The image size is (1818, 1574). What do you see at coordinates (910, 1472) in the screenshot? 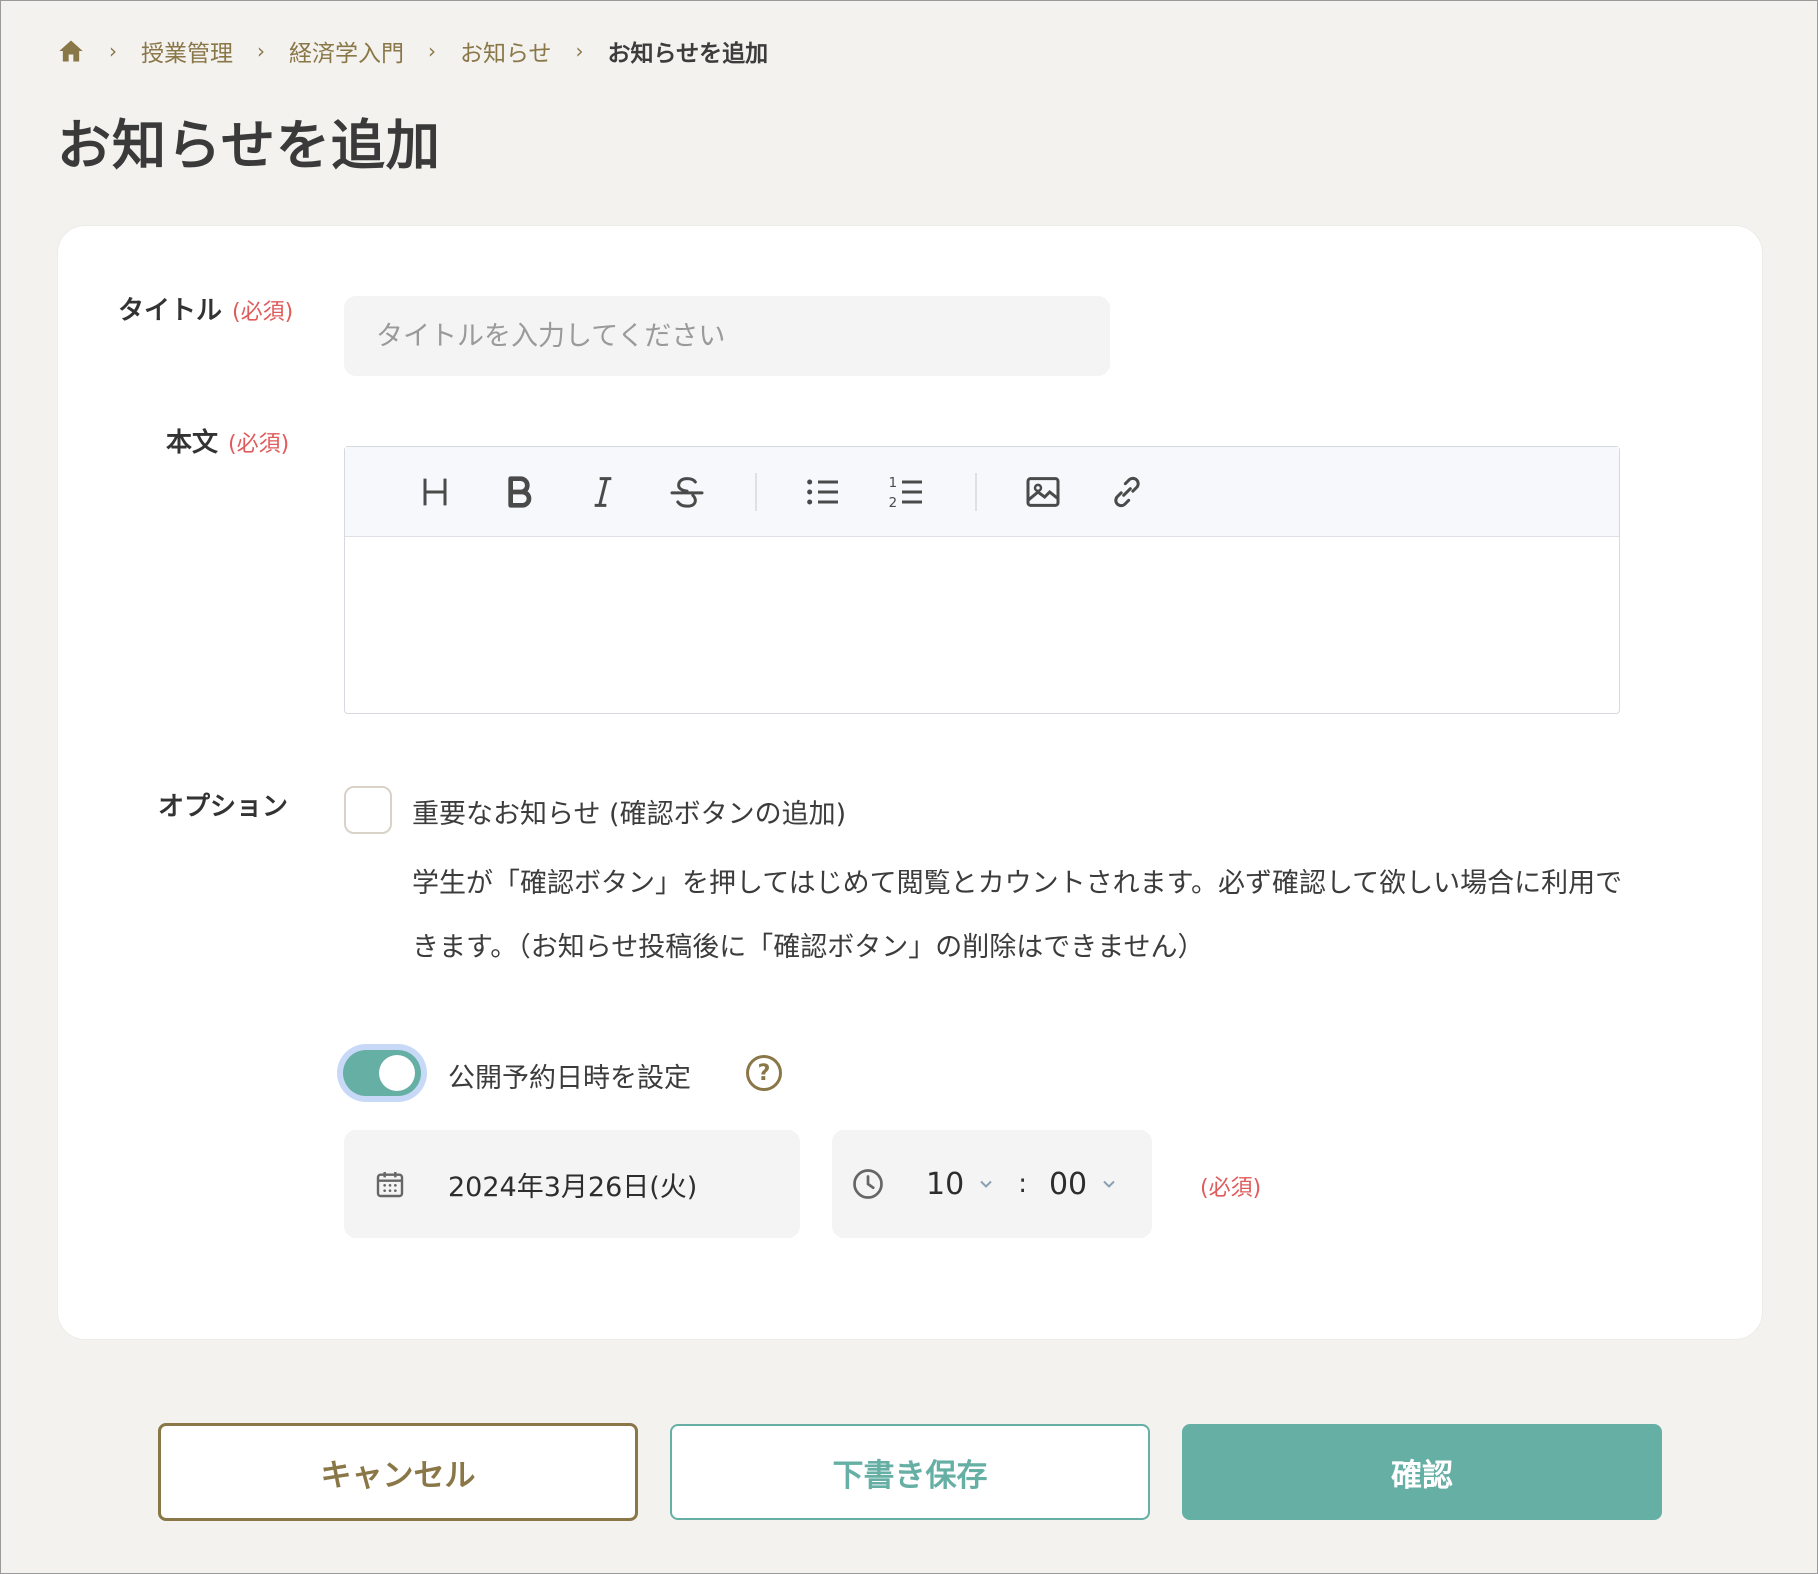
I see `save-draft-button: 下書き保存` at bounding box center [910, 1472].